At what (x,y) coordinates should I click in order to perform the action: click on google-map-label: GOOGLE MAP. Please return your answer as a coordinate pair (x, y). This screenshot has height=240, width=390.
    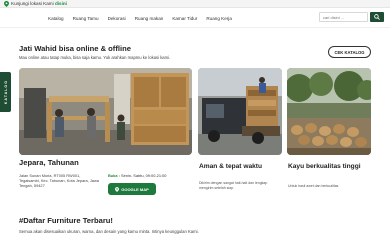
    Looking at the image, I should click on (135, 189).